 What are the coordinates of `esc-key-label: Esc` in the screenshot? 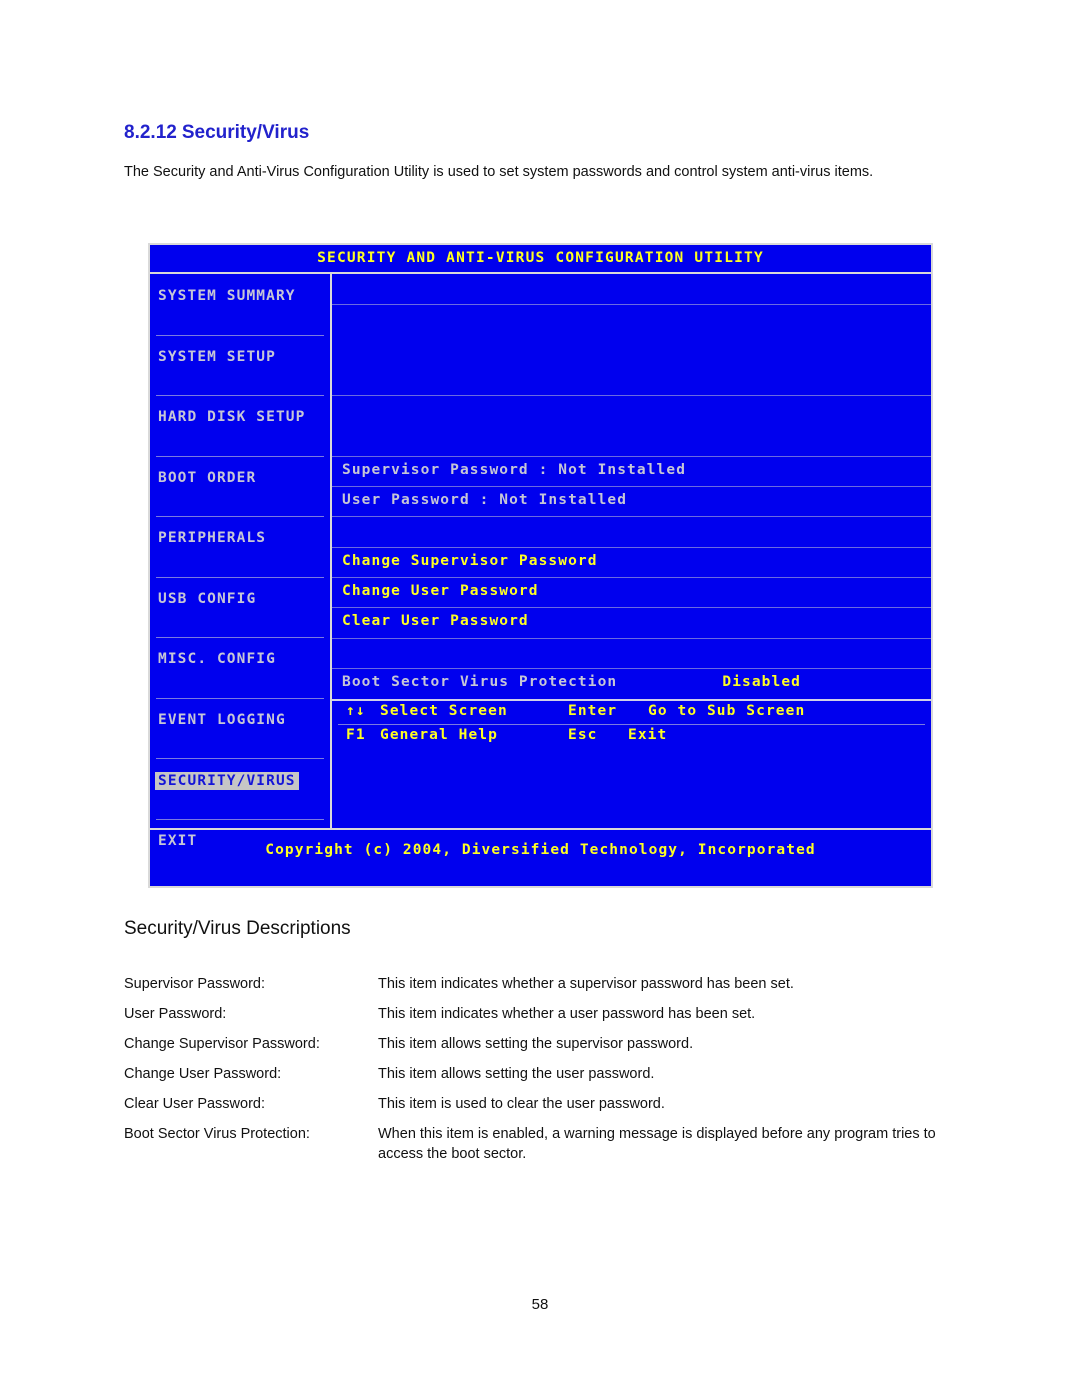 It's located at (583, 735).